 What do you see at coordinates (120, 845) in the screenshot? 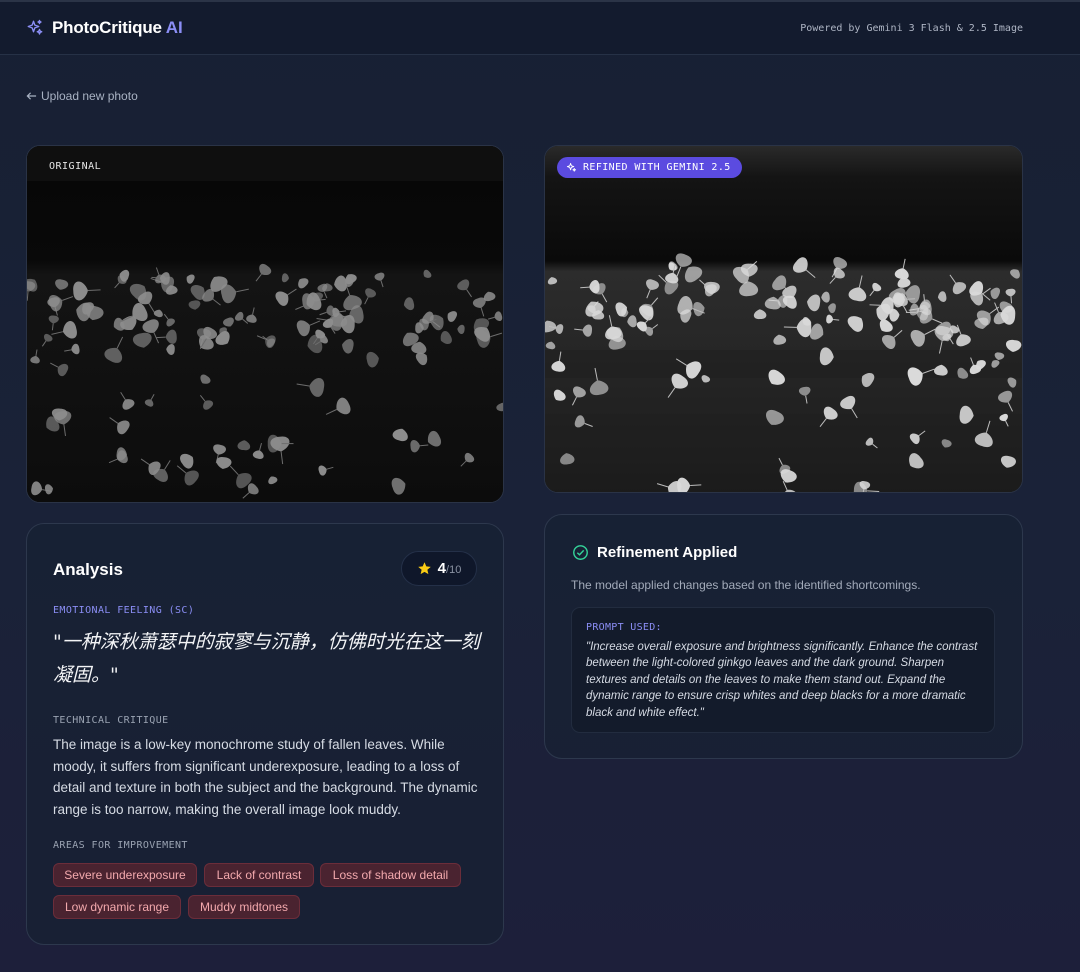
I see `areas-label: AREAS FOR IMPROVEMENT` at bounding box center [120, 845].